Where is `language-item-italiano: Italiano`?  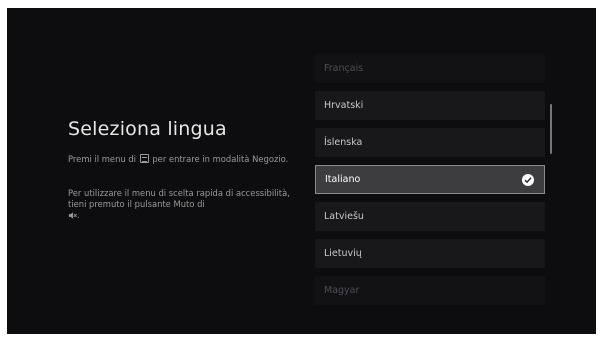
language-item-italiano: Italiano is located at coordinates (430, 179).